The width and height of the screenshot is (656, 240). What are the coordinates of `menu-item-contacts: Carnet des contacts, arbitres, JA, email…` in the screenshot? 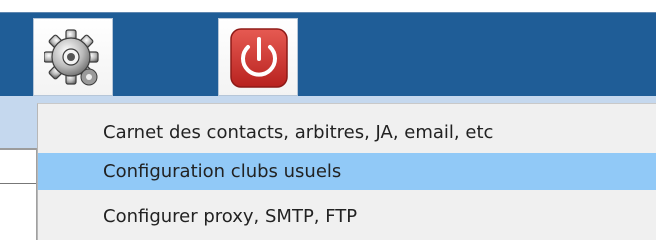 It's located at (347, 132).